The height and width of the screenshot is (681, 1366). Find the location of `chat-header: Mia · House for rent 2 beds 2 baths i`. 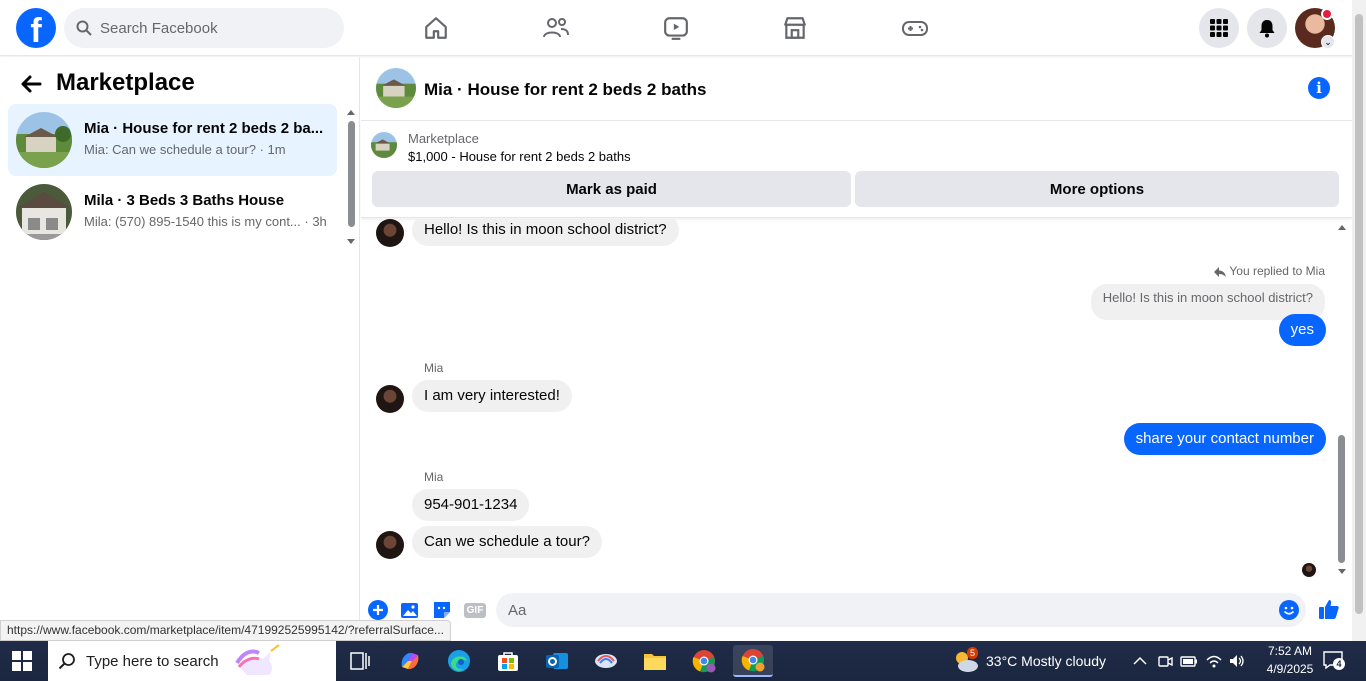

chat-header: Mia · House for rent 2 beds 2 baths i is located at coordinates (856, 89).